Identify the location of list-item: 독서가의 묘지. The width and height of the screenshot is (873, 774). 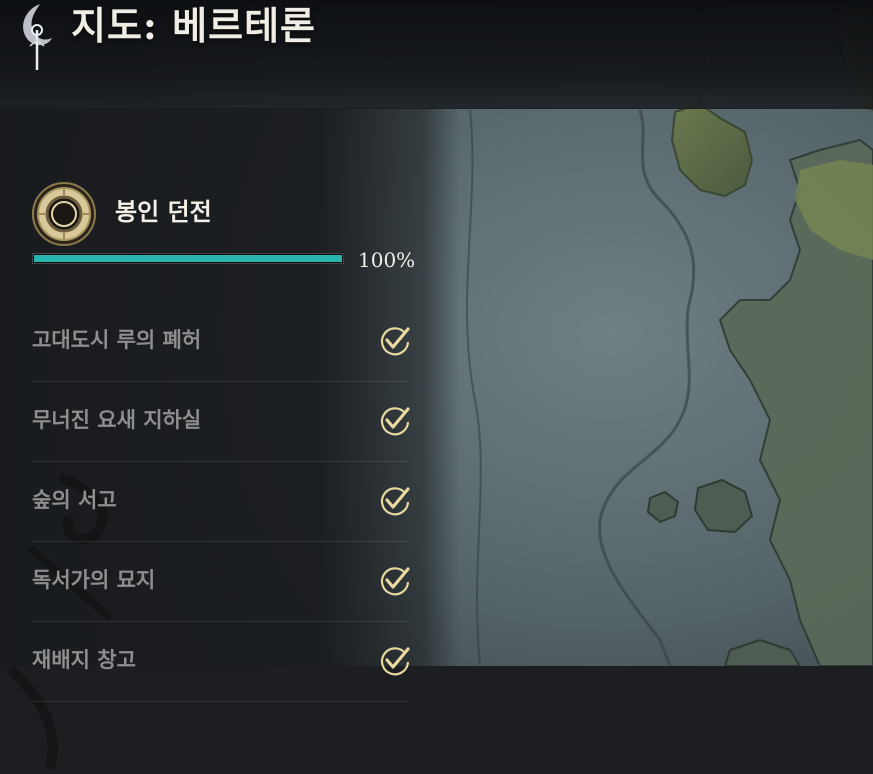
(221, 582).